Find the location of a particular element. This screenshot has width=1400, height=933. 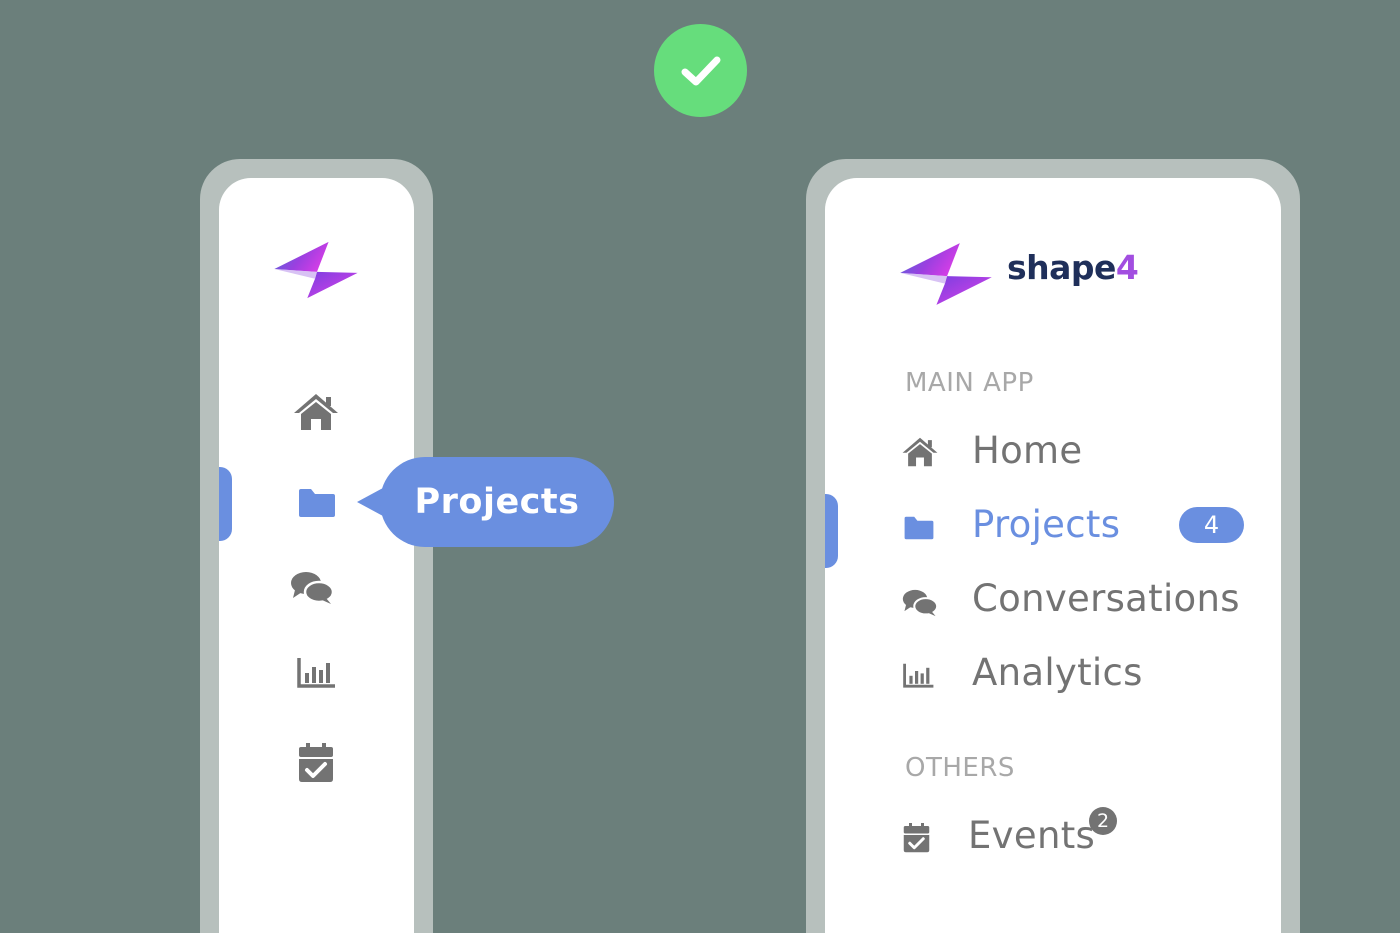

success-badge is located at coordinates (700, 70).